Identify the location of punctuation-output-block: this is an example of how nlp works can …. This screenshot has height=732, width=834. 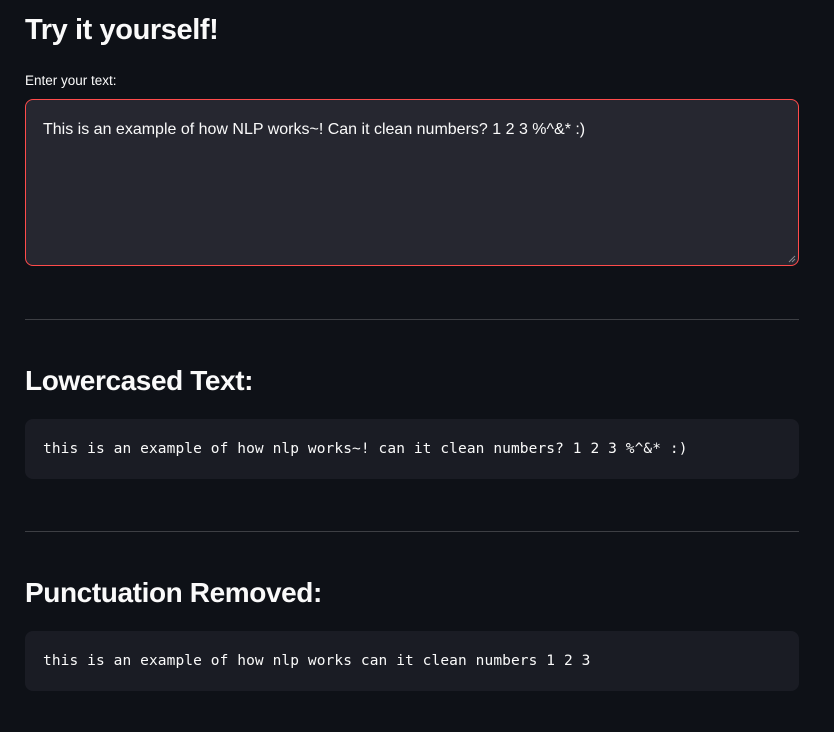
(412, 661).